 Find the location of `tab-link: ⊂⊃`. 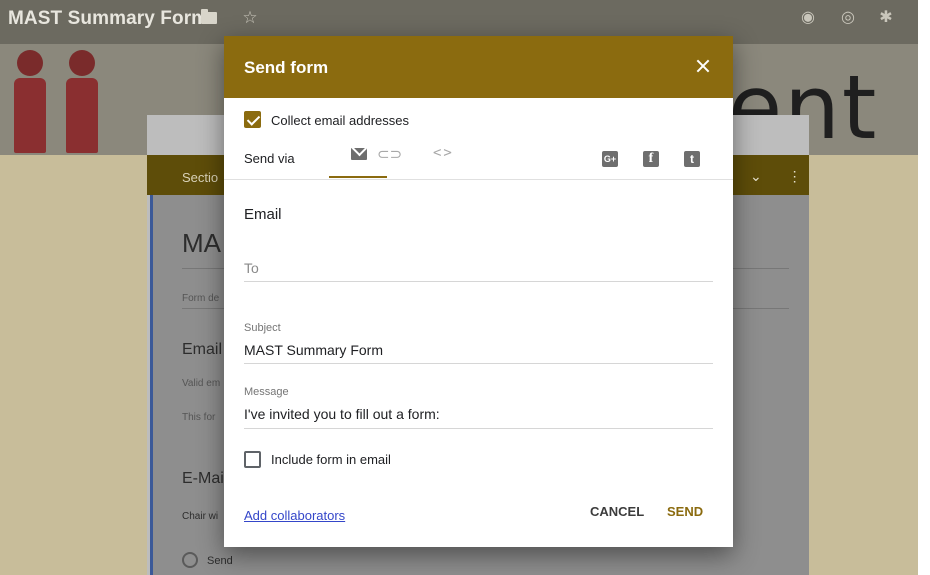

tab-link: ⊂⊃ is located at coordinates (386, 159).